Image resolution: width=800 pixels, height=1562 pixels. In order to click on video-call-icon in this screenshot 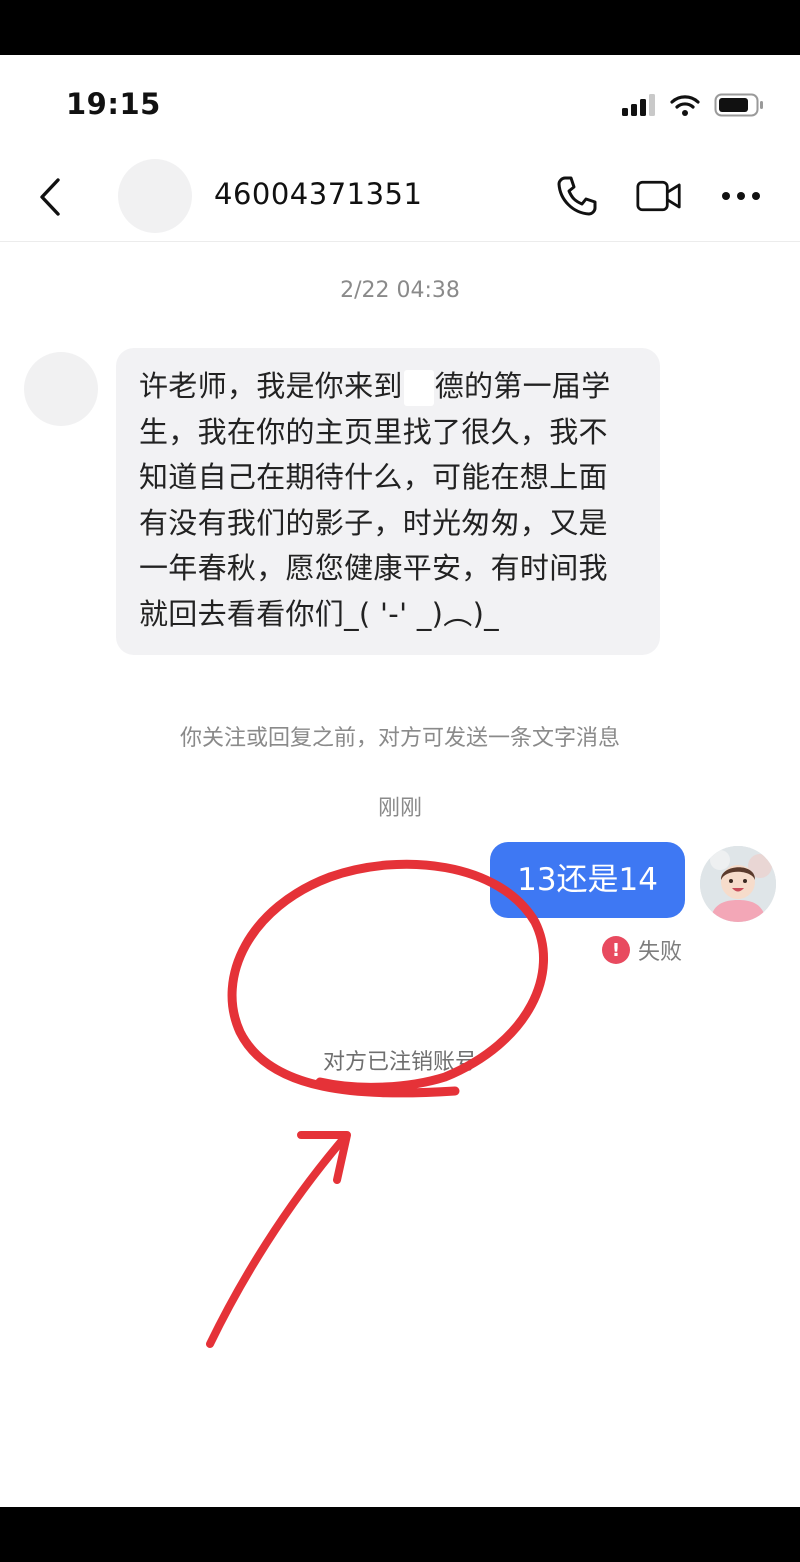, I will do `click(658, 196)`.